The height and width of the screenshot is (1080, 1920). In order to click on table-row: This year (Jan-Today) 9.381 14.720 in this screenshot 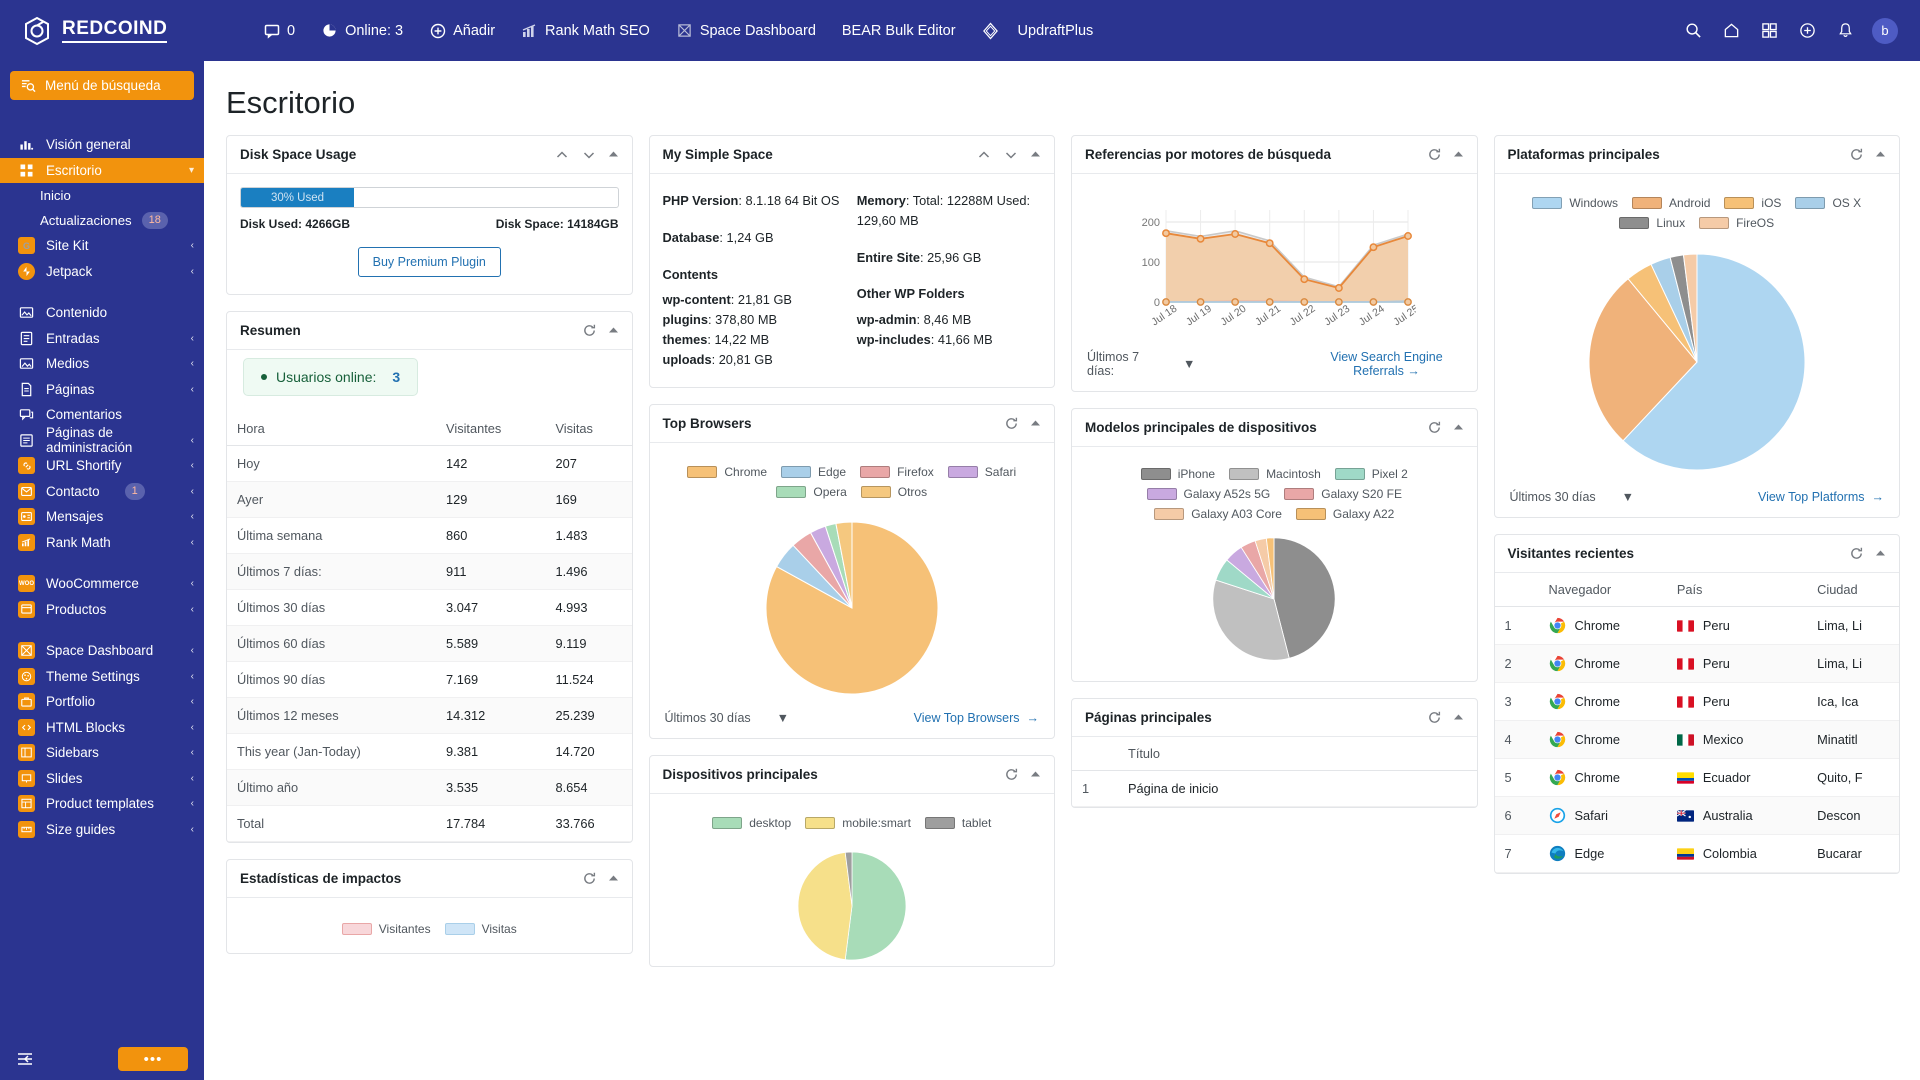, I will do `click(429, 751)`.